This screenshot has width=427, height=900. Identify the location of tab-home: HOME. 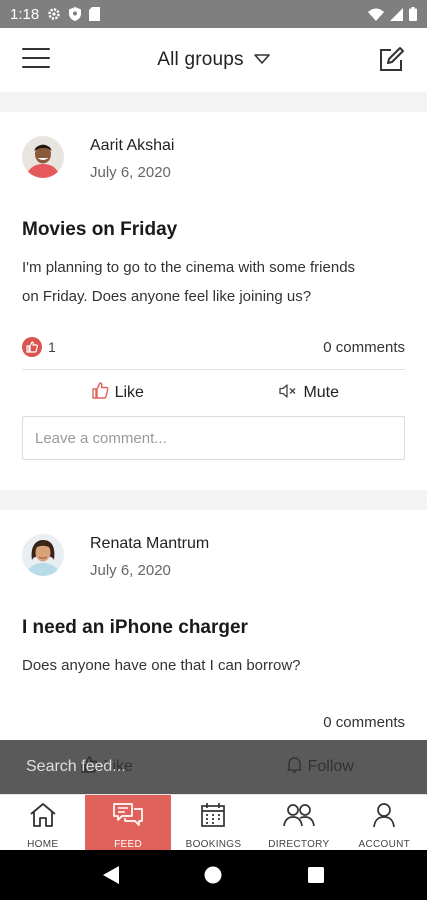
(42, 822).